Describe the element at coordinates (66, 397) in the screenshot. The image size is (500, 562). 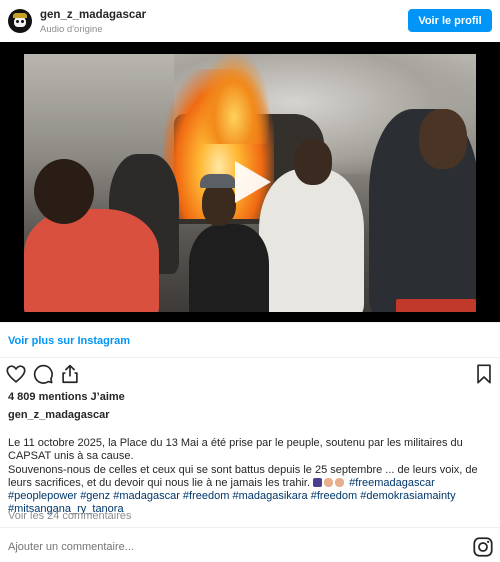
I see `likes-count: 4 809 mentions J’aime` at that location.